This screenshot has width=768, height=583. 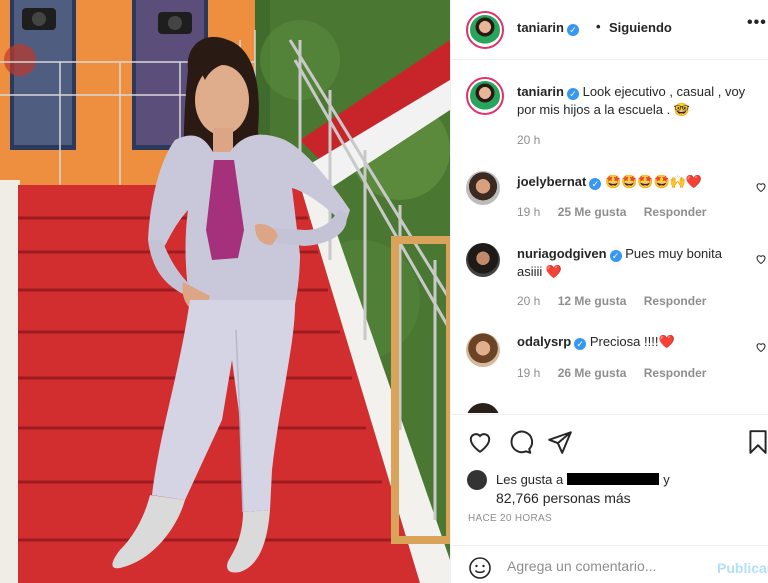 I want to click on comment-username-text: nuriagodgiven, so click(x=562, y=253).